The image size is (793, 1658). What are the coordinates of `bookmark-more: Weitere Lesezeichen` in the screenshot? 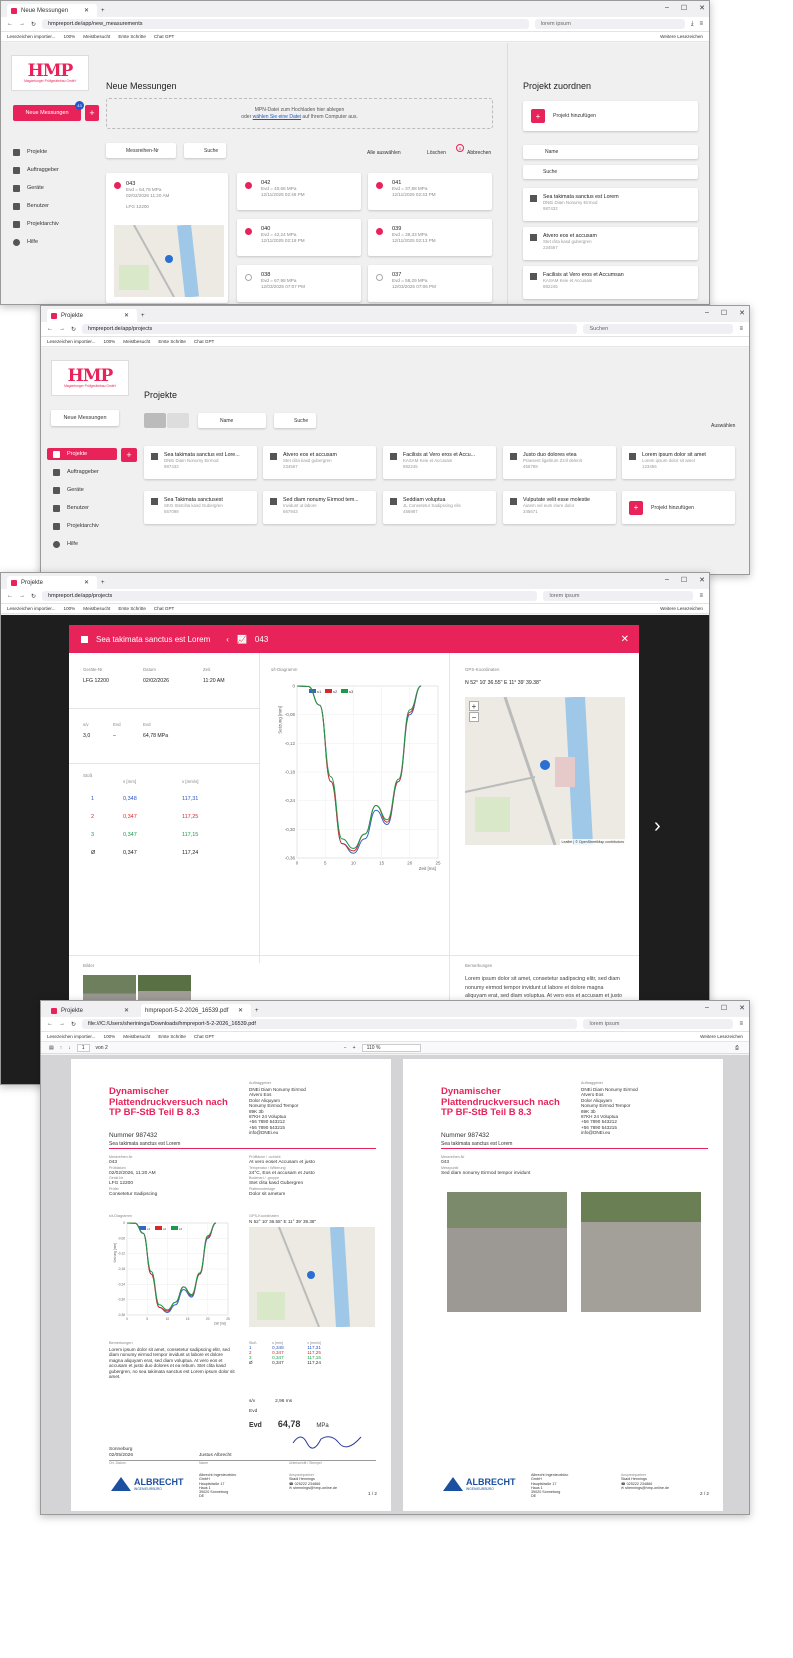 It's located at (721, 1036).